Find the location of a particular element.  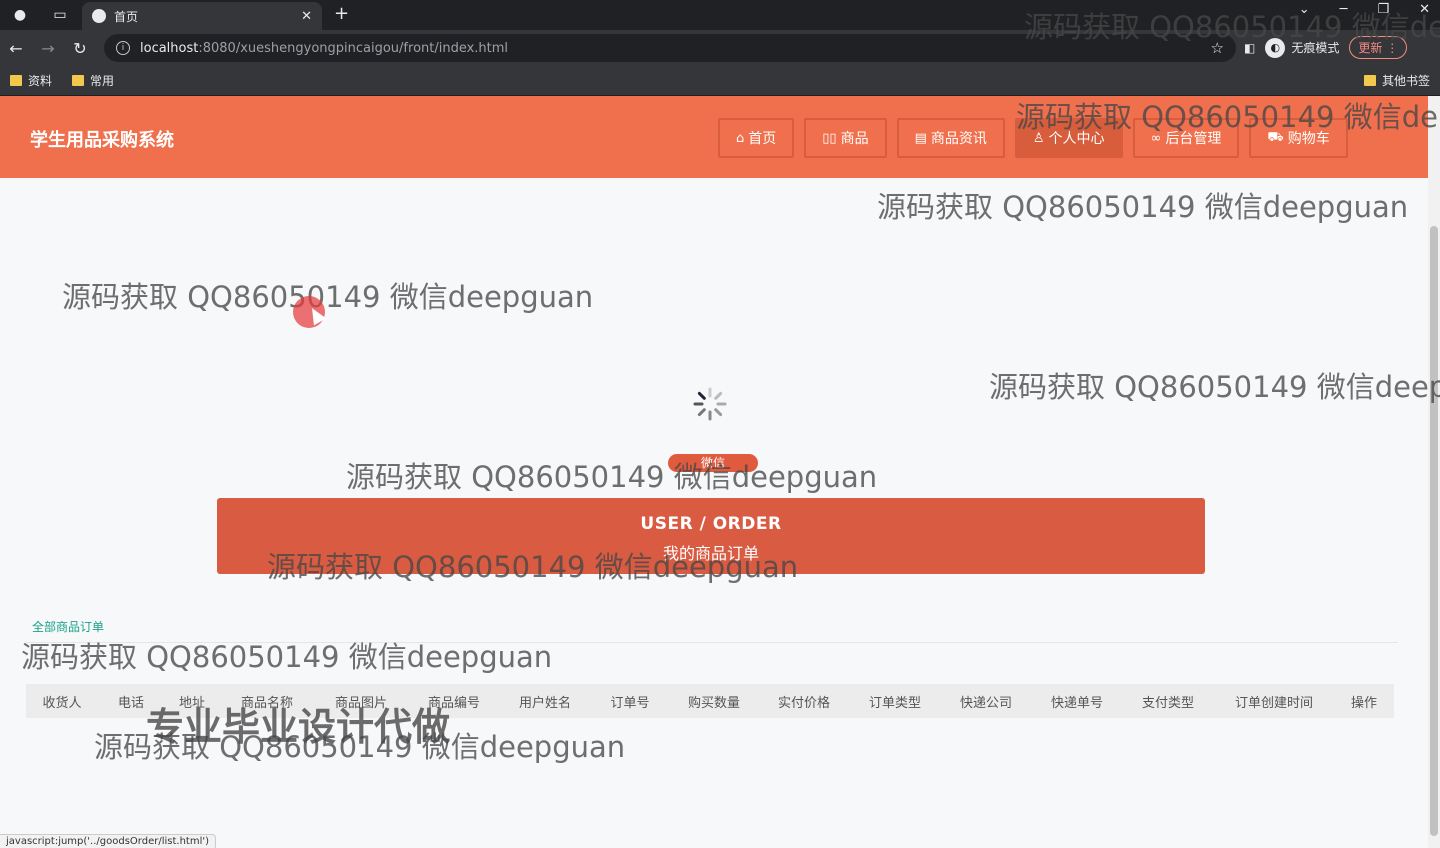

bookmarks-bar: 资料 常用 其他书签 is located at coordinates (720, 81).